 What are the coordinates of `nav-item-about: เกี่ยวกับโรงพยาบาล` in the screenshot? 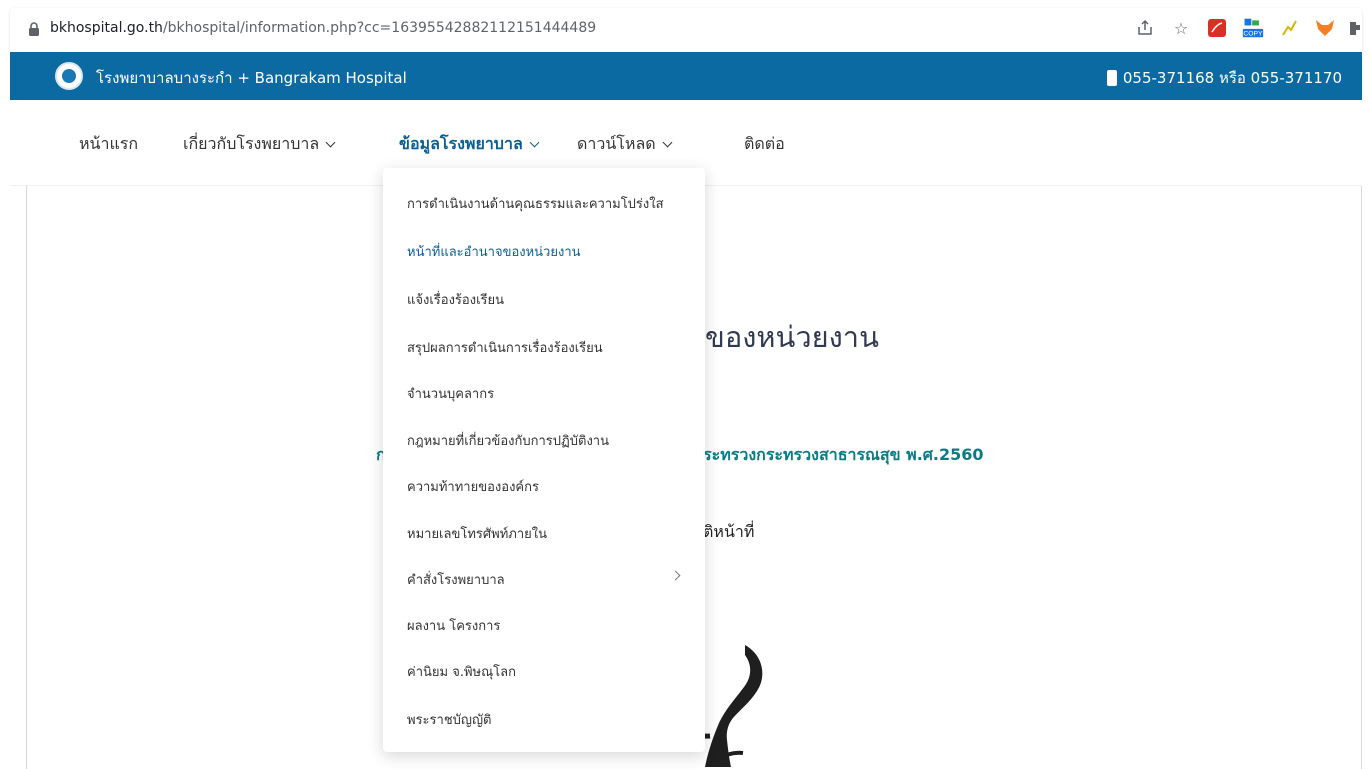 It's located at (259, 144).